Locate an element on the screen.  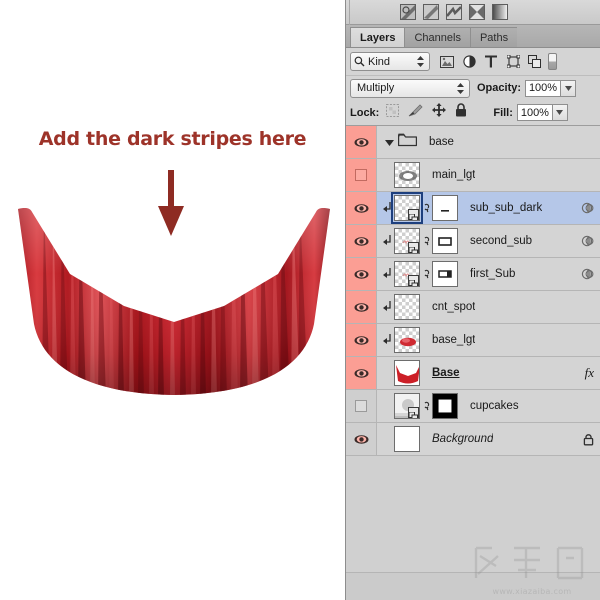
mask-link-sub_sub_dark is located at coordinates (426, 208).